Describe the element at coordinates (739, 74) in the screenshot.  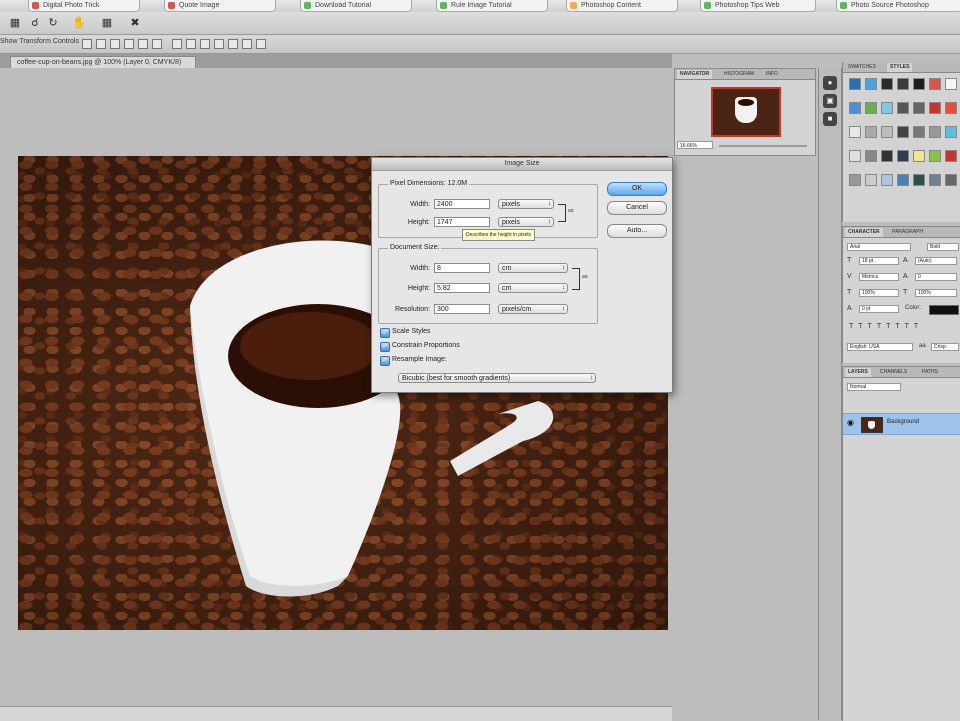
I see `tab-histogram: HISTOGRAM` at that location.